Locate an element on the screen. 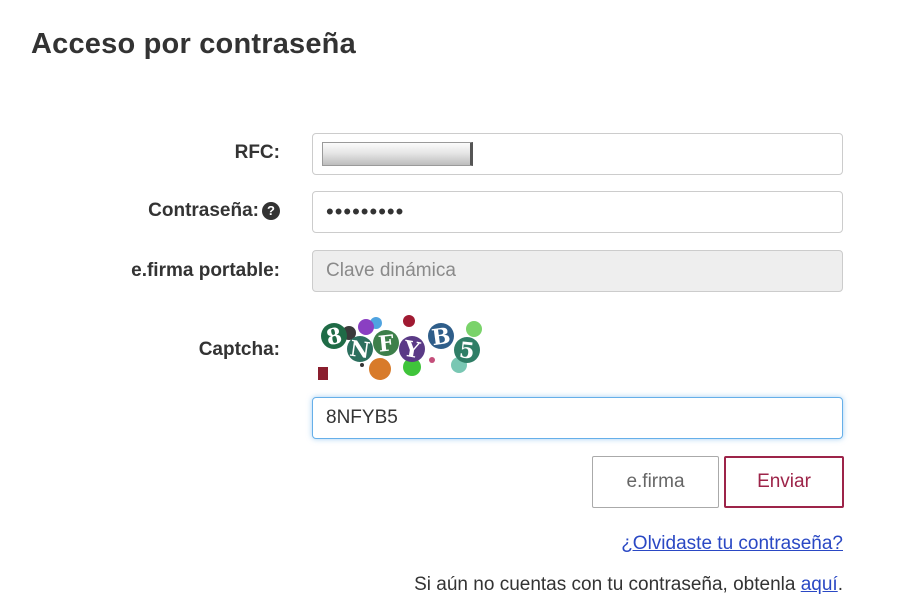  signup-suffix: . is located at coordinates (840, 584).